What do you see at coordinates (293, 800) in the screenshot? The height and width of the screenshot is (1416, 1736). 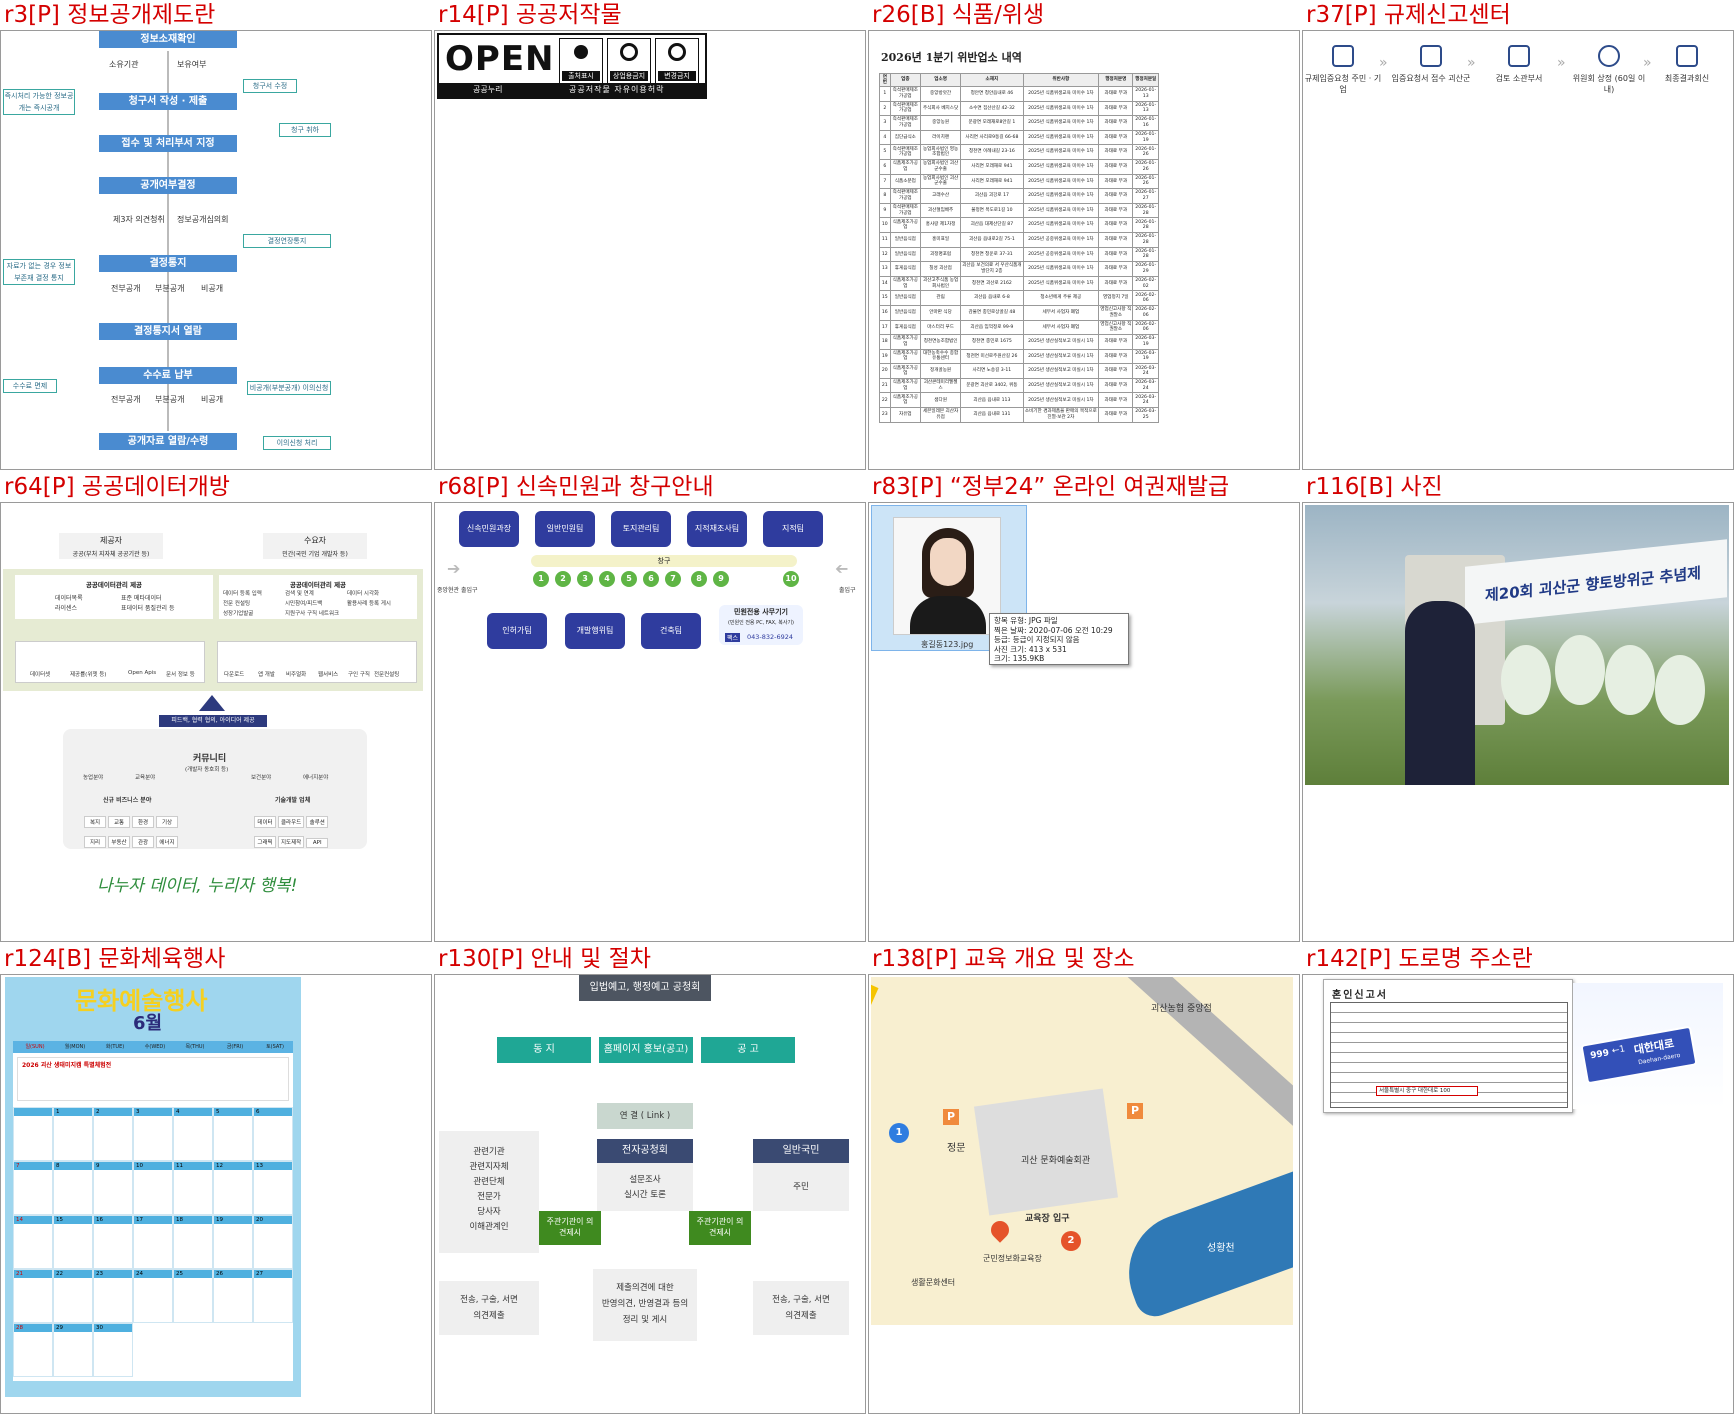 I see `tech-title: 기술개발 업체` at bounding box center [293, 800].